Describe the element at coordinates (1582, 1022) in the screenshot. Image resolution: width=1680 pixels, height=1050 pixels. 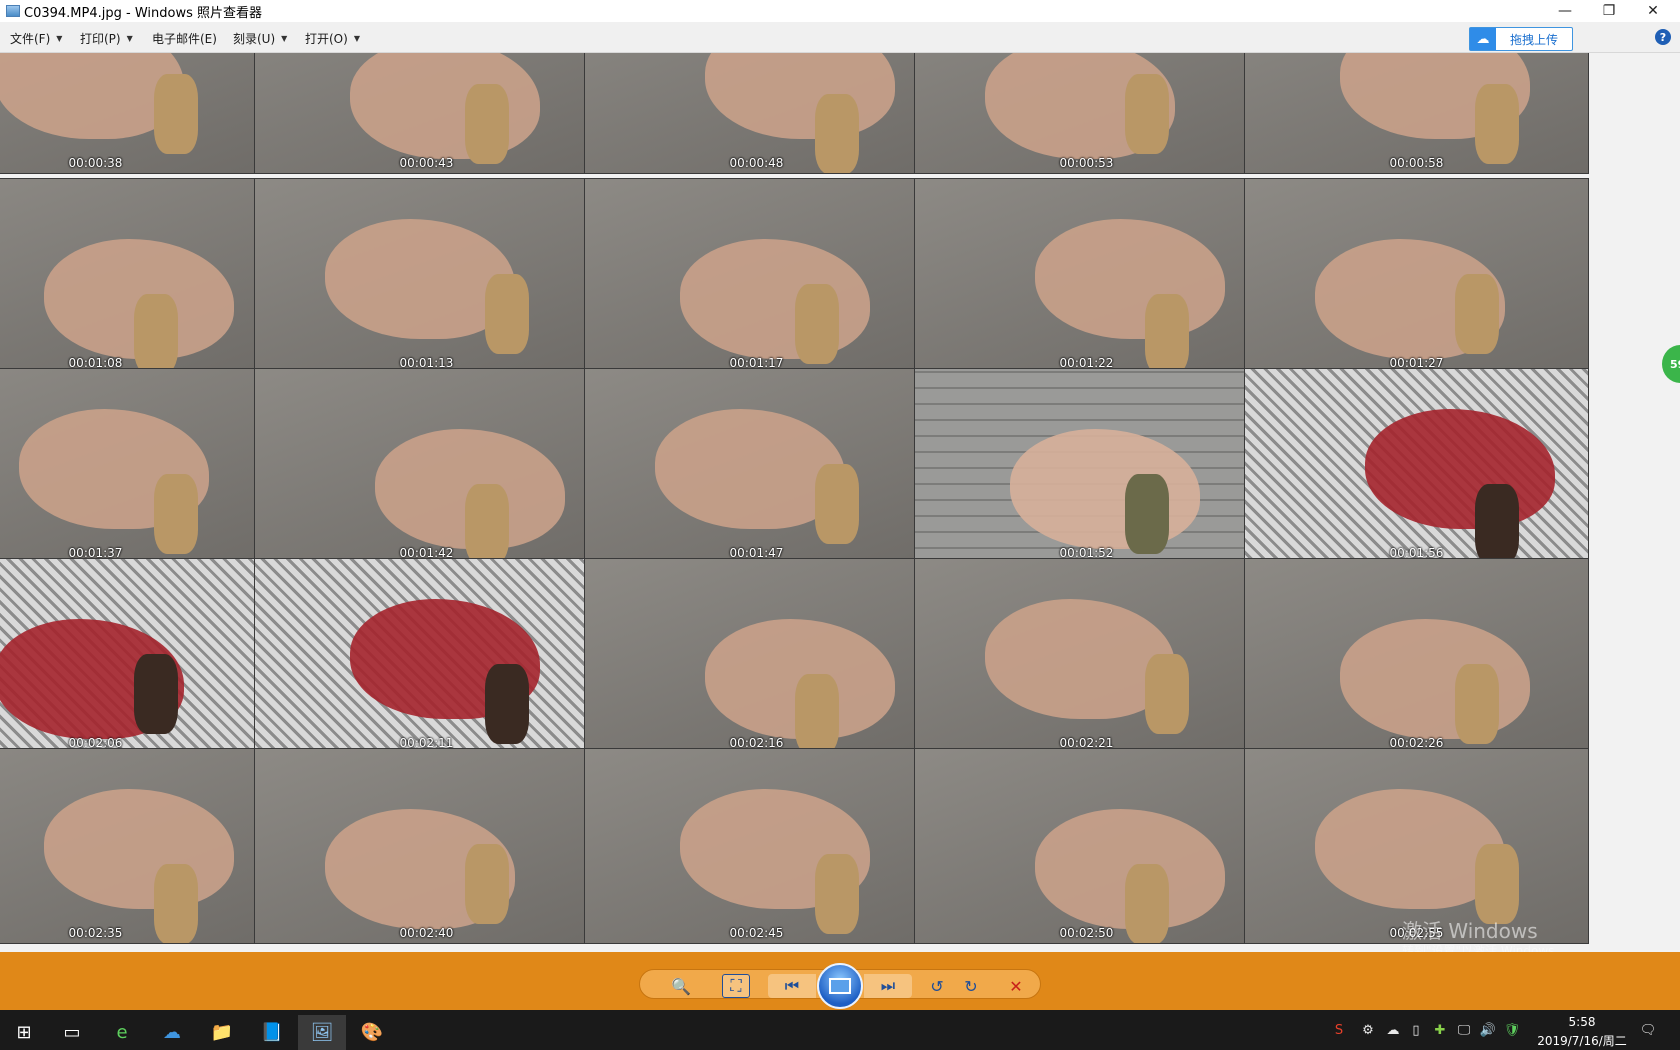
I see `clock-time: 5:58` at that location.